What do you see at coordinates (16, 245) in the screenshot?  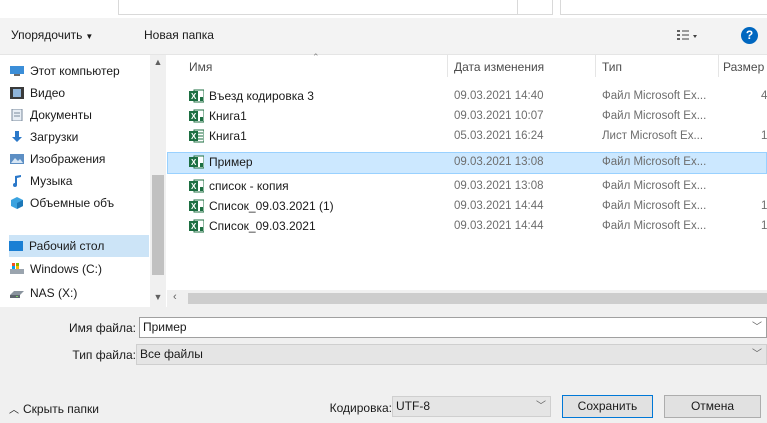 I see `desktop-icon` at bounding box center [16, 245].